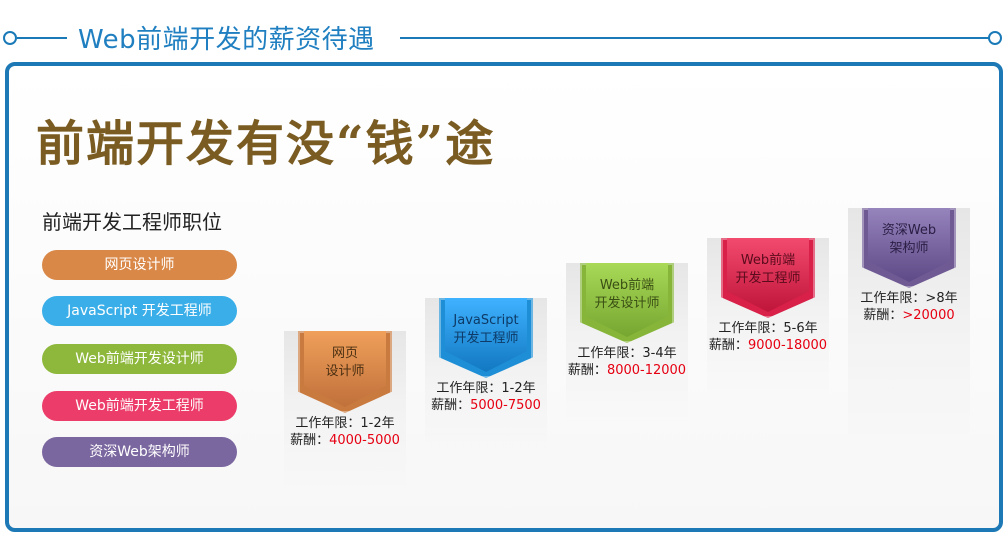 The image size is (1005, 560). What do you see at coordinates (139, 406) in the screenshot?
I see `position-pill-frontend-engineer: Web前端开发工程师` at bounding box center [139, 406].